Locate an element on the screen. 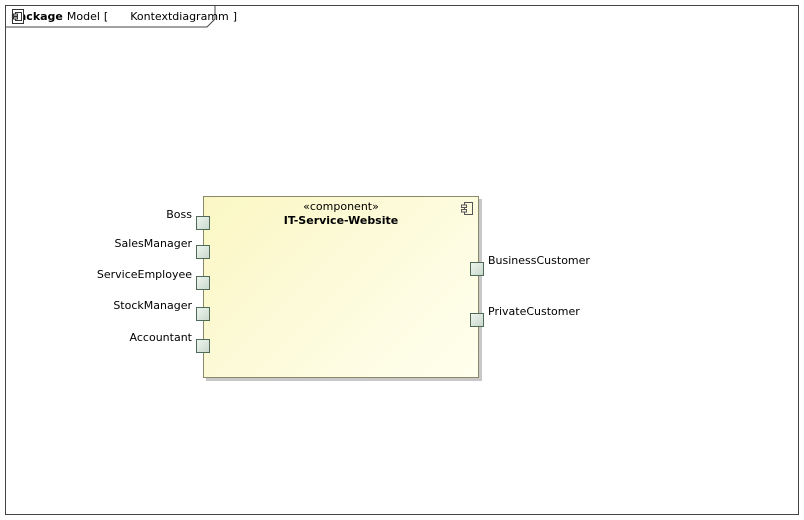  component-it-service-website: «component» IT-Service-Website is located at coordinates (341, 287).